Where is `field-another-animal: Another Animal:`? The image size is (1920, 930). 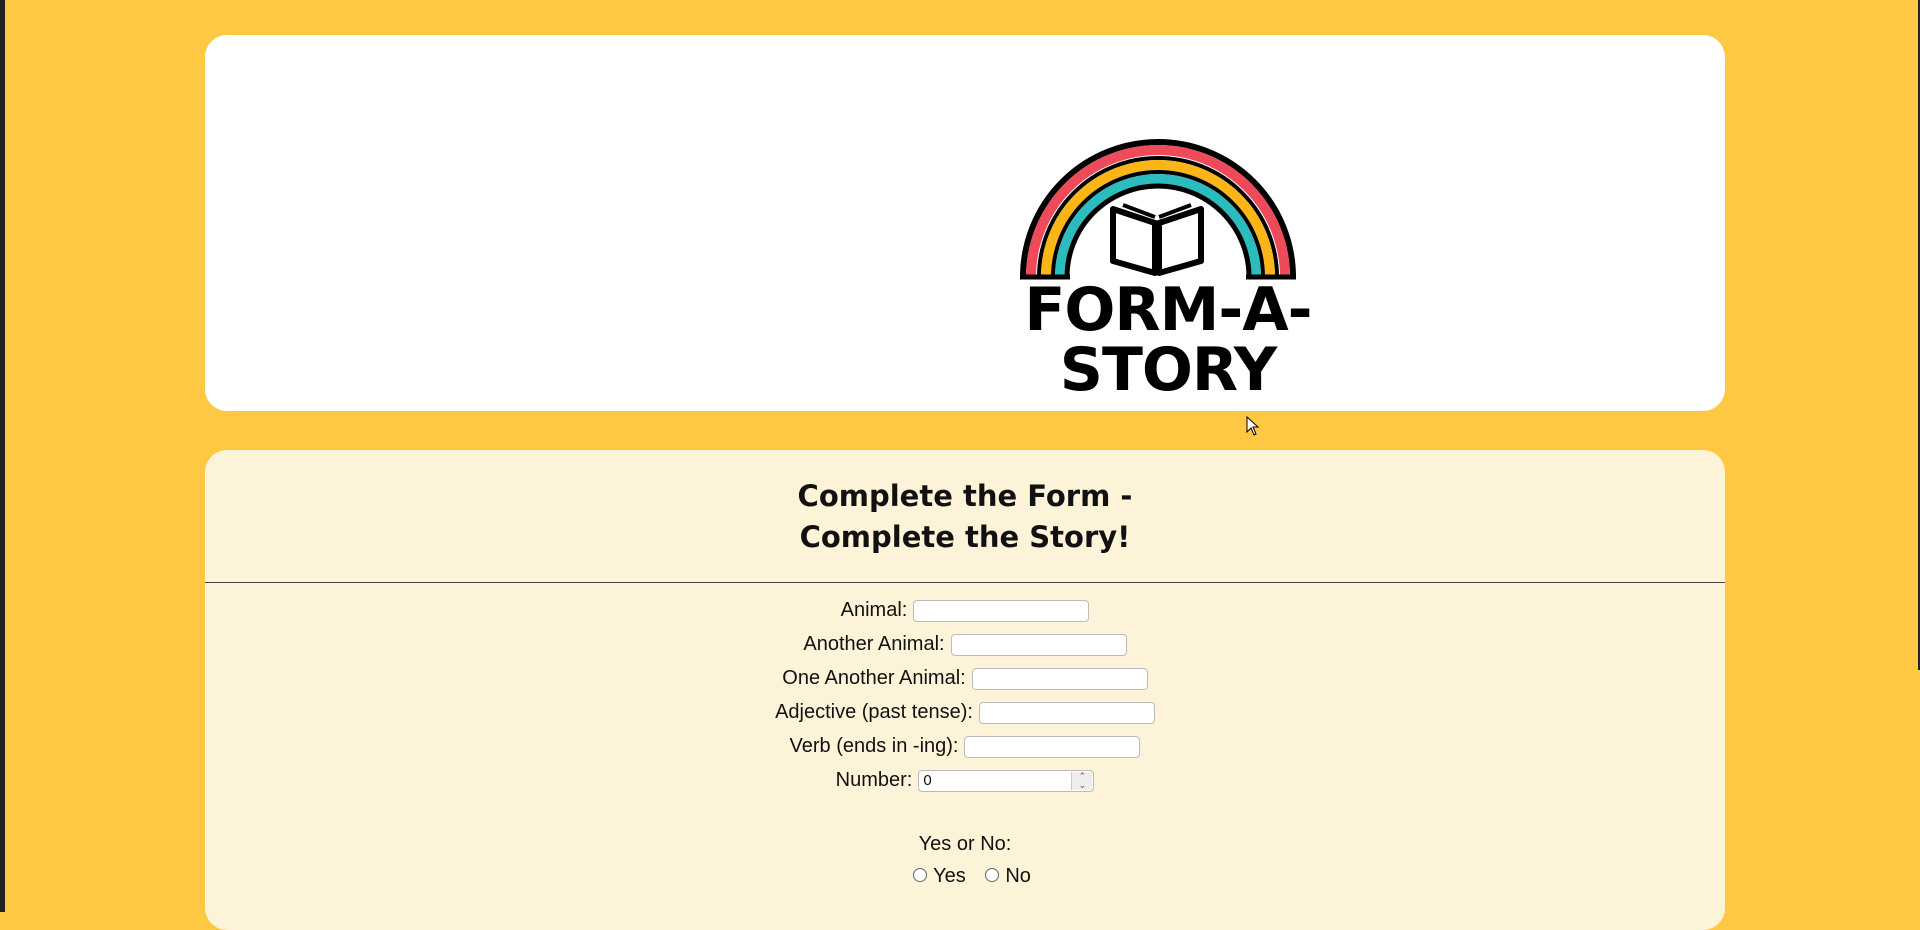
field-another-animal: Another Animal: is located at coordinates (965, 644).